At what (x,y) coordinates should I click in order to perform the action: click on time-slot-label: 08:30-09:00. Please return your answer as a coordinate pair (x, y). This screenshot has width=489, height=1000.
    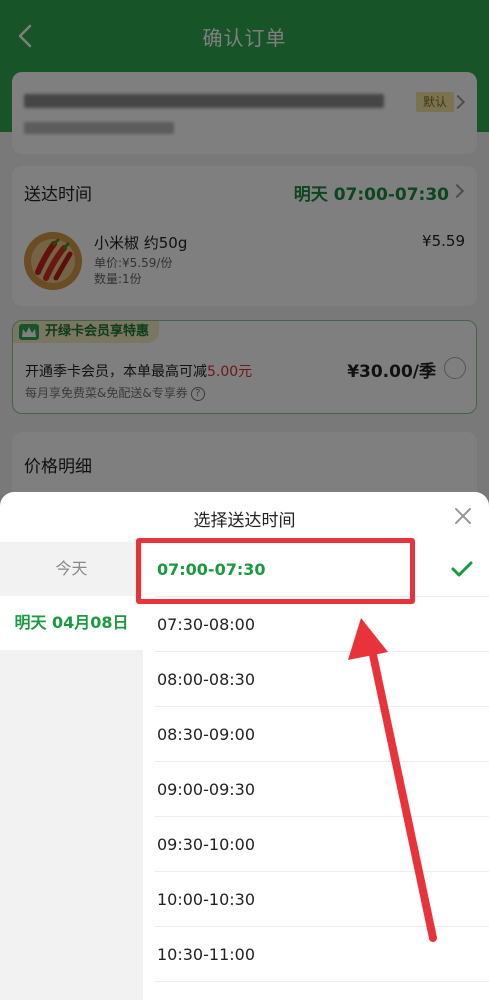
    Looking at the image, I should click on (206, 734).